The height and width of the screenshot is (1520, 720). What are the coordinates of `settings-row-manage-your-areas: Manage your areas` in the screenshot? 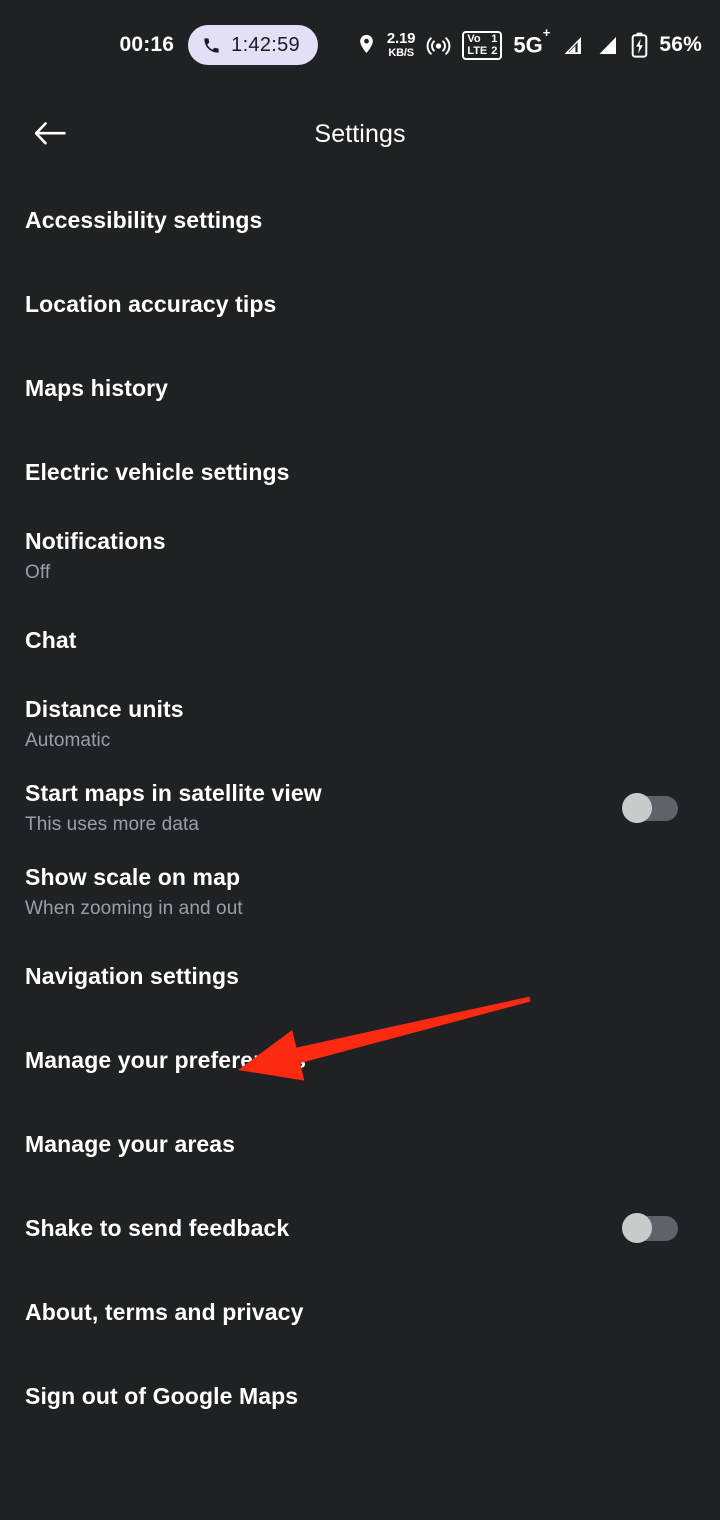 It's located at (360, 1144).